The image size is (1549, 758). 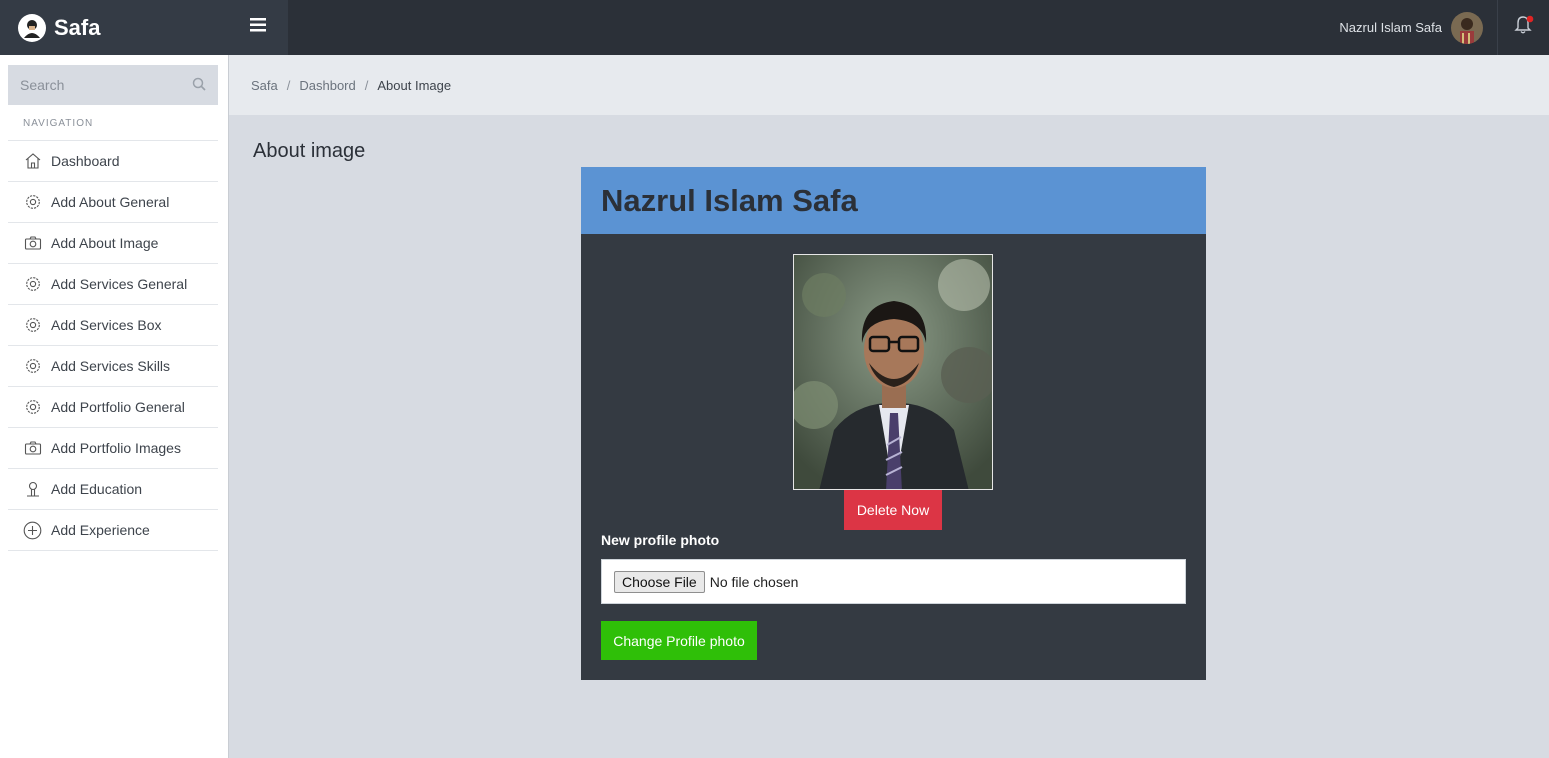 I want to click on sidebar-item-label: Add Portfolio Images, so click(x=116, y=448).